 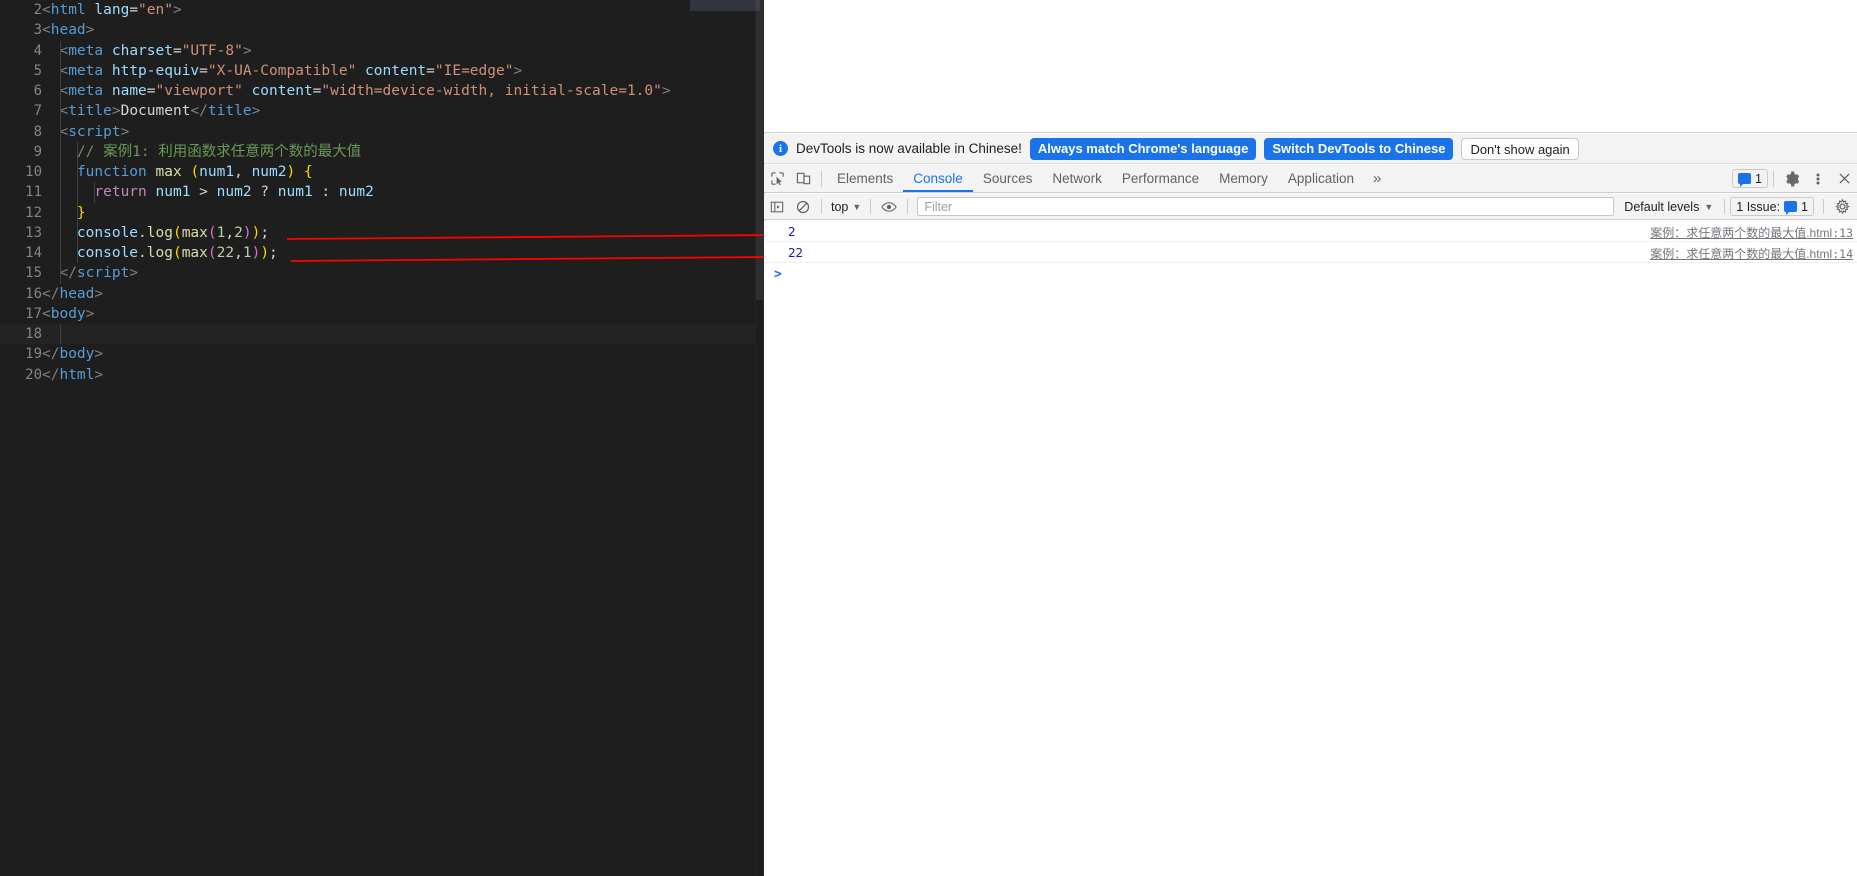 I want to click on code-line: 14 console.log(max(22,1));, so click(x=378, y=253).